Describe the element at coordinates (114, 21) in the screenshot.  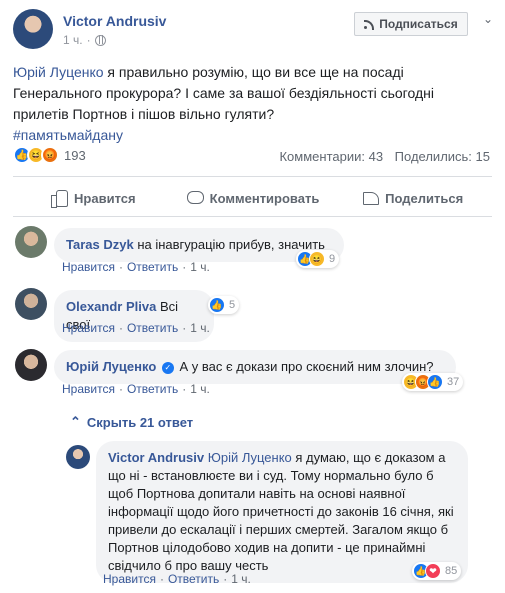
I see `post-author-name: Victor Andrusiv` at that location.